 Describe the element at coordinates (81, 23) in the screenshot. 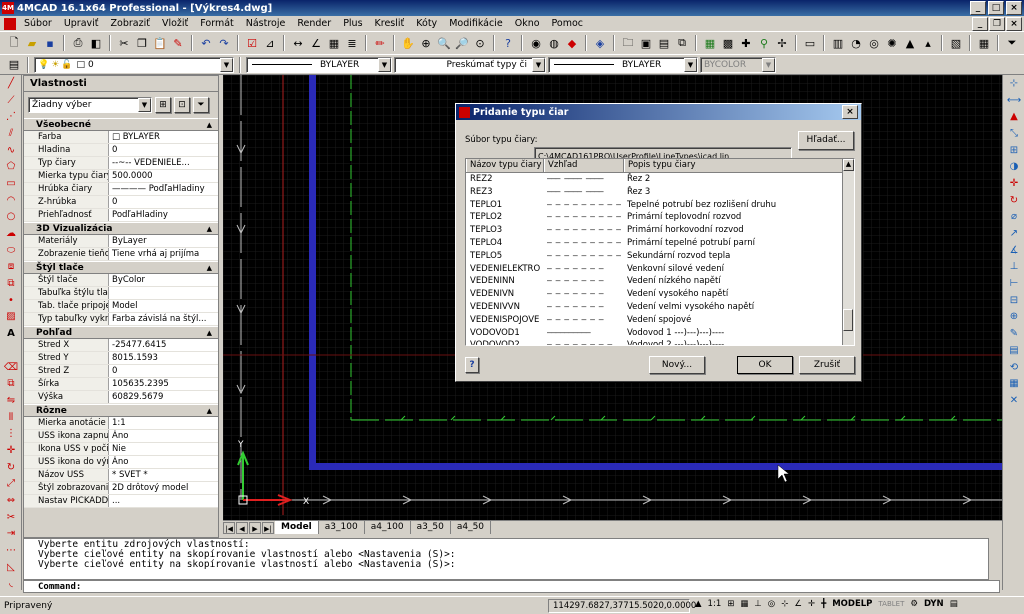

I see `menu-edit: Upraviť` at that location.